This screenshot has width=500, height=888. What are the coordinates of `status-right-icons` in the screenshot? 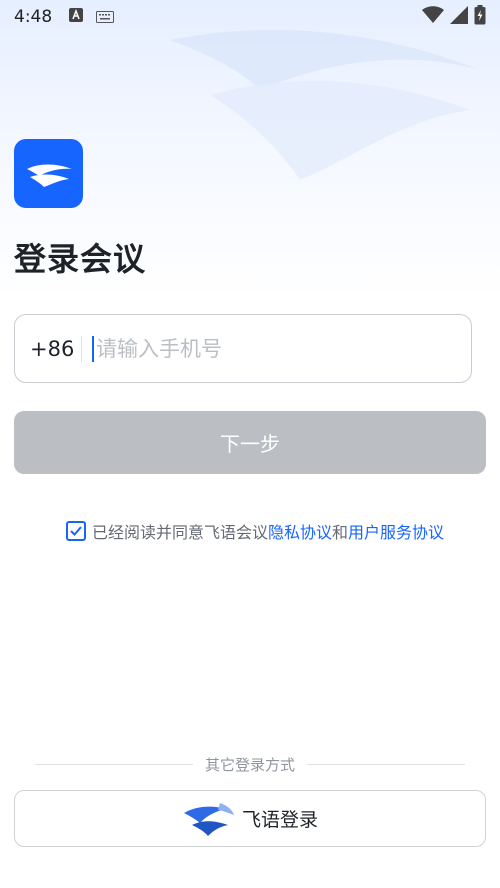 It's located at (454, 17).